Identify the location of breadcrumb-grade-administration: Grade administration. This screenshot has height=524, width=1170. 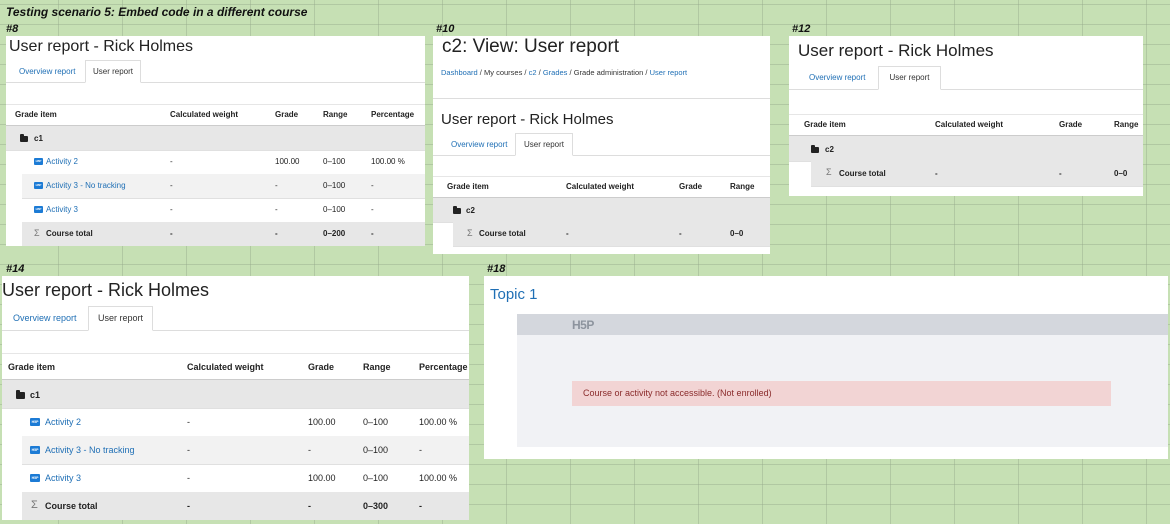
(609, 72).